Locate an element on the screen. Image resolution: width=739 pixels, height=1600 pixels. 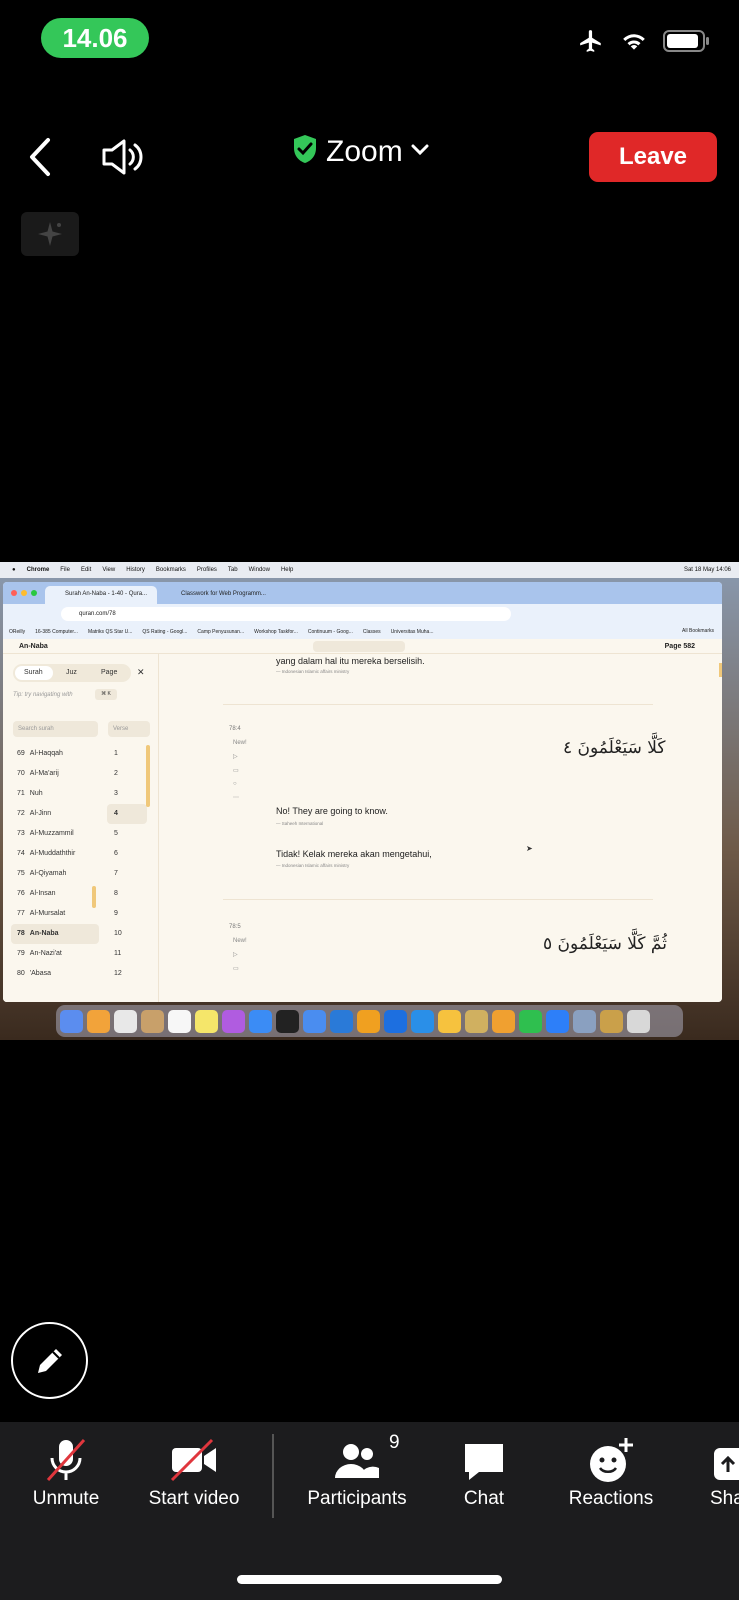
reading-mode-toggle is located at coordinates (359, 646).